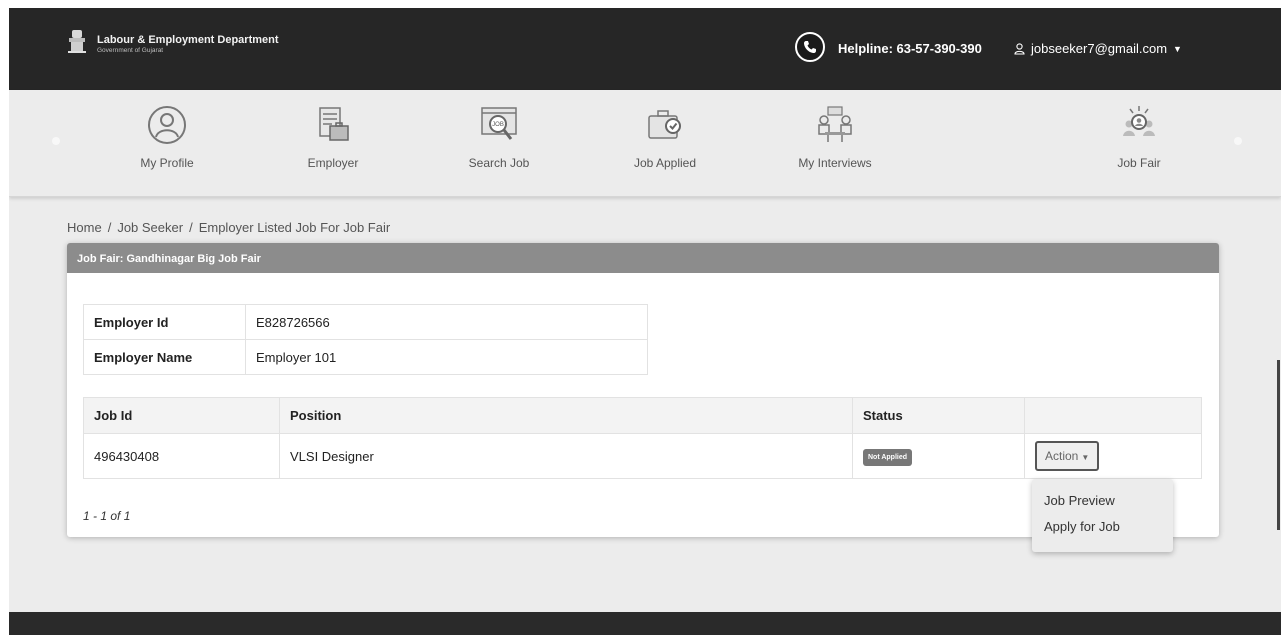 Image resolution: width=1283 pixels, height=635 pixels. I want to click on org-subtitle: Government of Gujarat, so click(130, 50).